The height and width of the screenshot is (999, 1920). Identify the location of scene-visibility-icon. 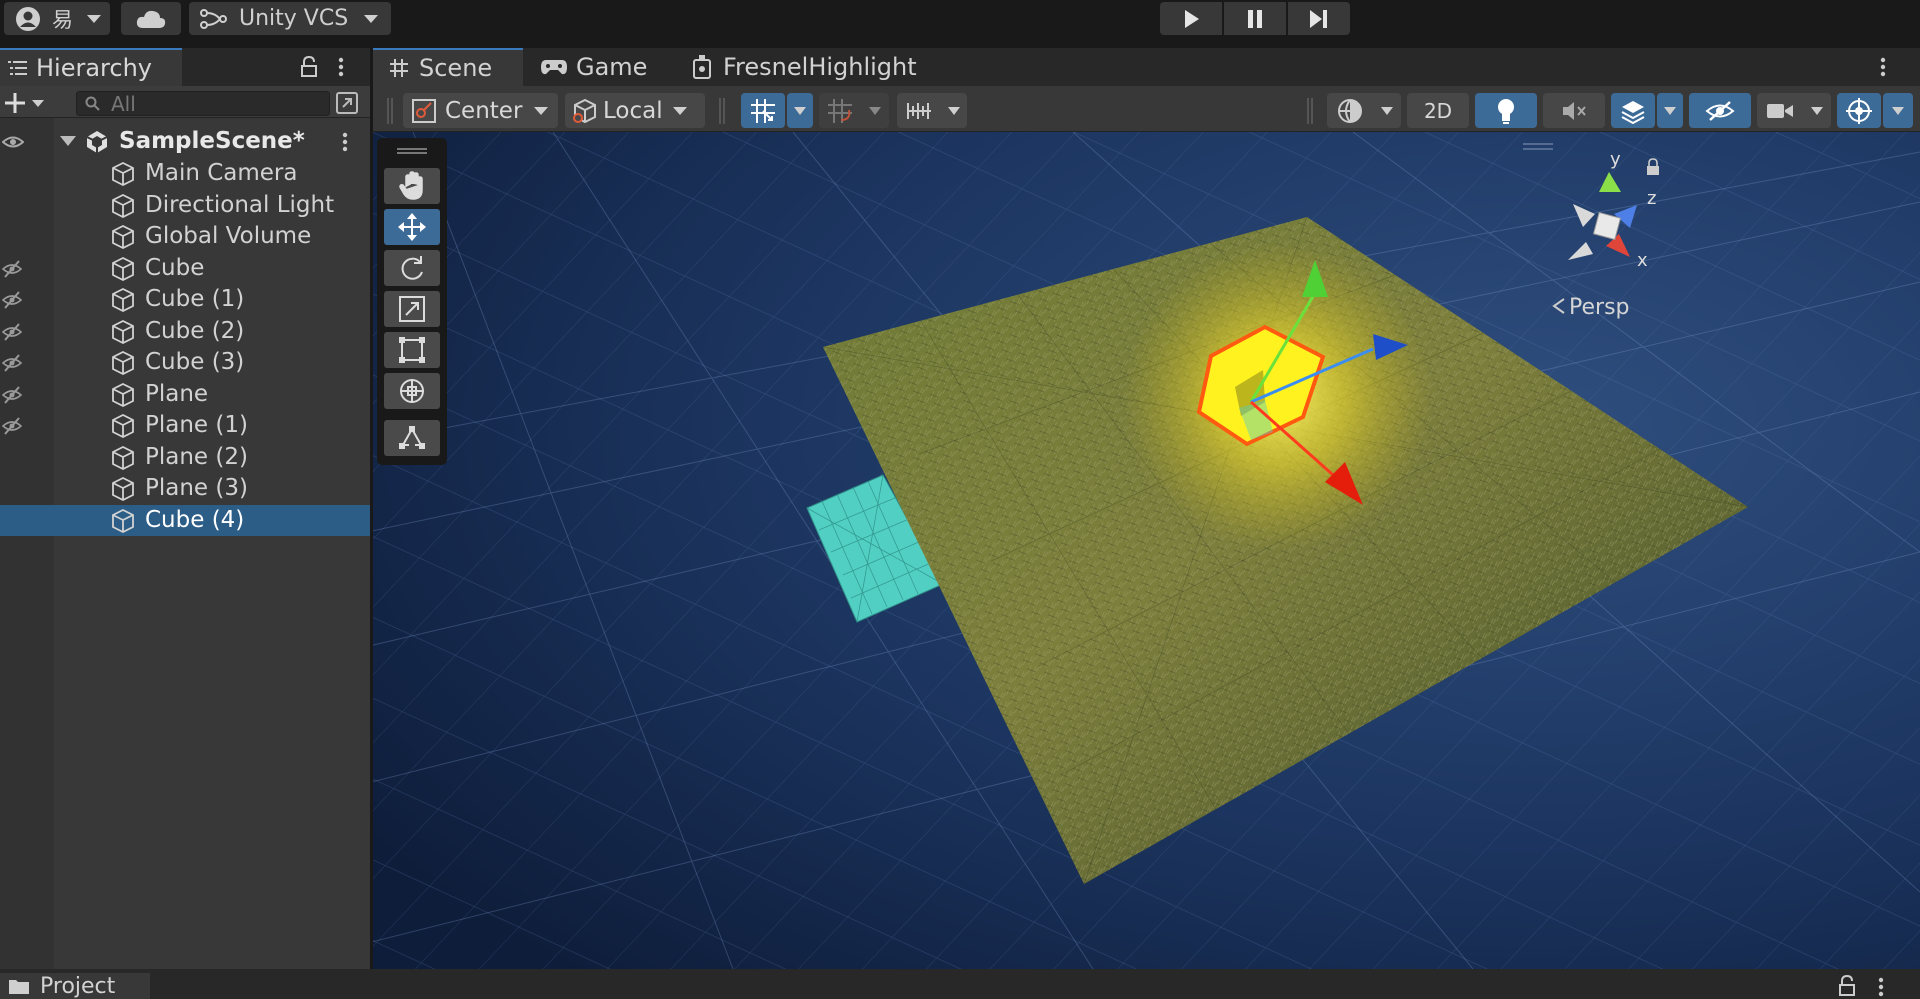
(347, 103).